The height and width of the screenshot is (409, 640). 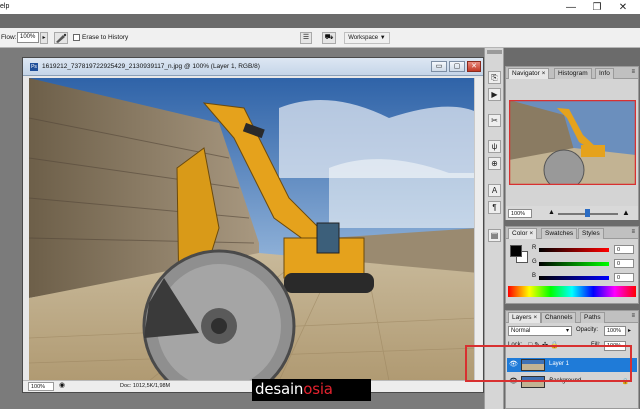 I want to click on document-size-info: Doc: 1012,5K/1,98M, so click(x=145, y=386).